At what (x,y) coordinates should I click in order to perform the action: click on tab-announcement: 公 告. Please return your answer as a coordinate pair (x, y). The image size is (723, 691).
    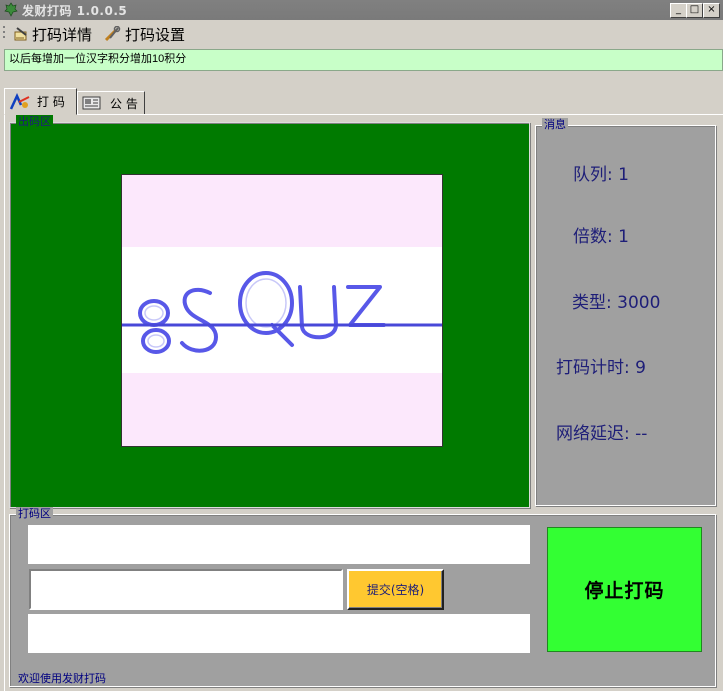
    Looking at the image, I should click on (111, 103).